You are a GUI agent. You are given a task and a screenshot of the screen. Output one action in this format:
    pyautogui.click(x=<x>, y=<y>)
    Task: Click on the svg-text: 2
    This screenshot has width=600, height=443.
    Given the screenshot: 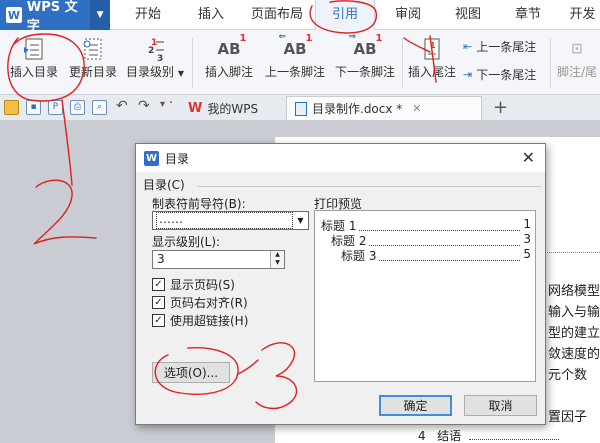 What is the action you would take?
    pyautogui.click(x=151, y=51)
    